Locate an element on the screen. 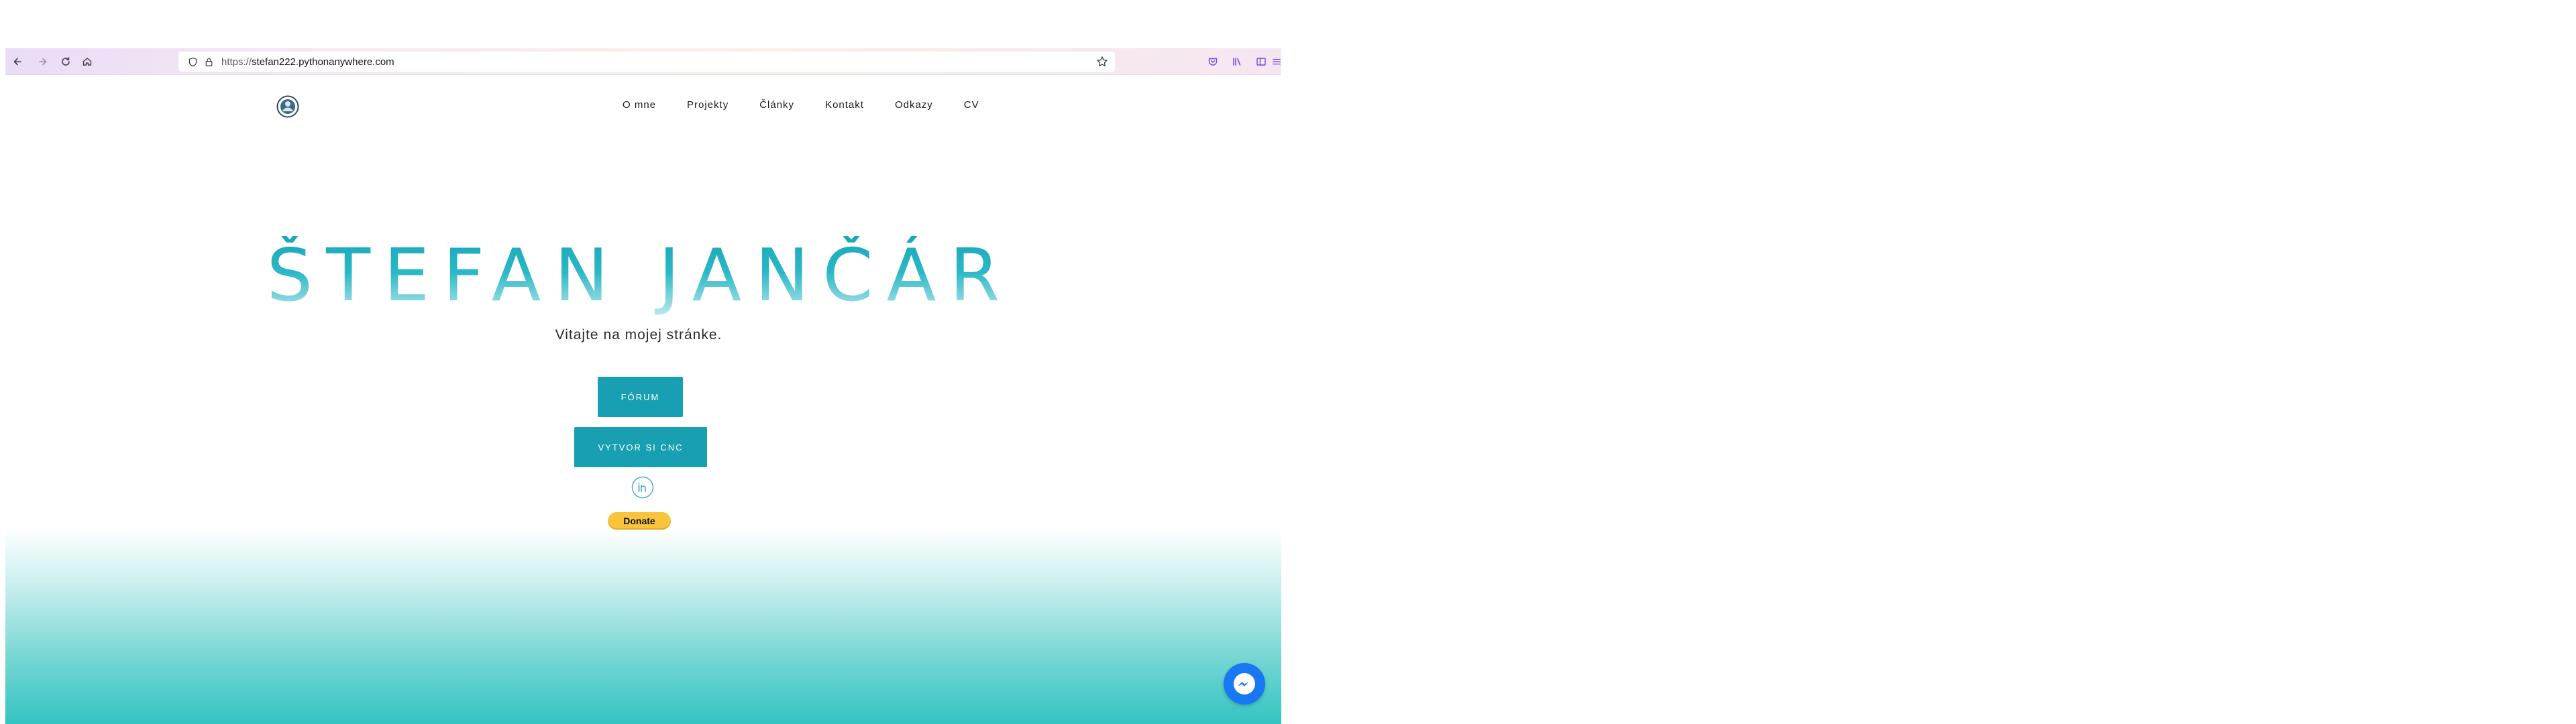 The width and height of the screenshot is (2576, 724). pocket-button is located at coordinates (1212, 61).